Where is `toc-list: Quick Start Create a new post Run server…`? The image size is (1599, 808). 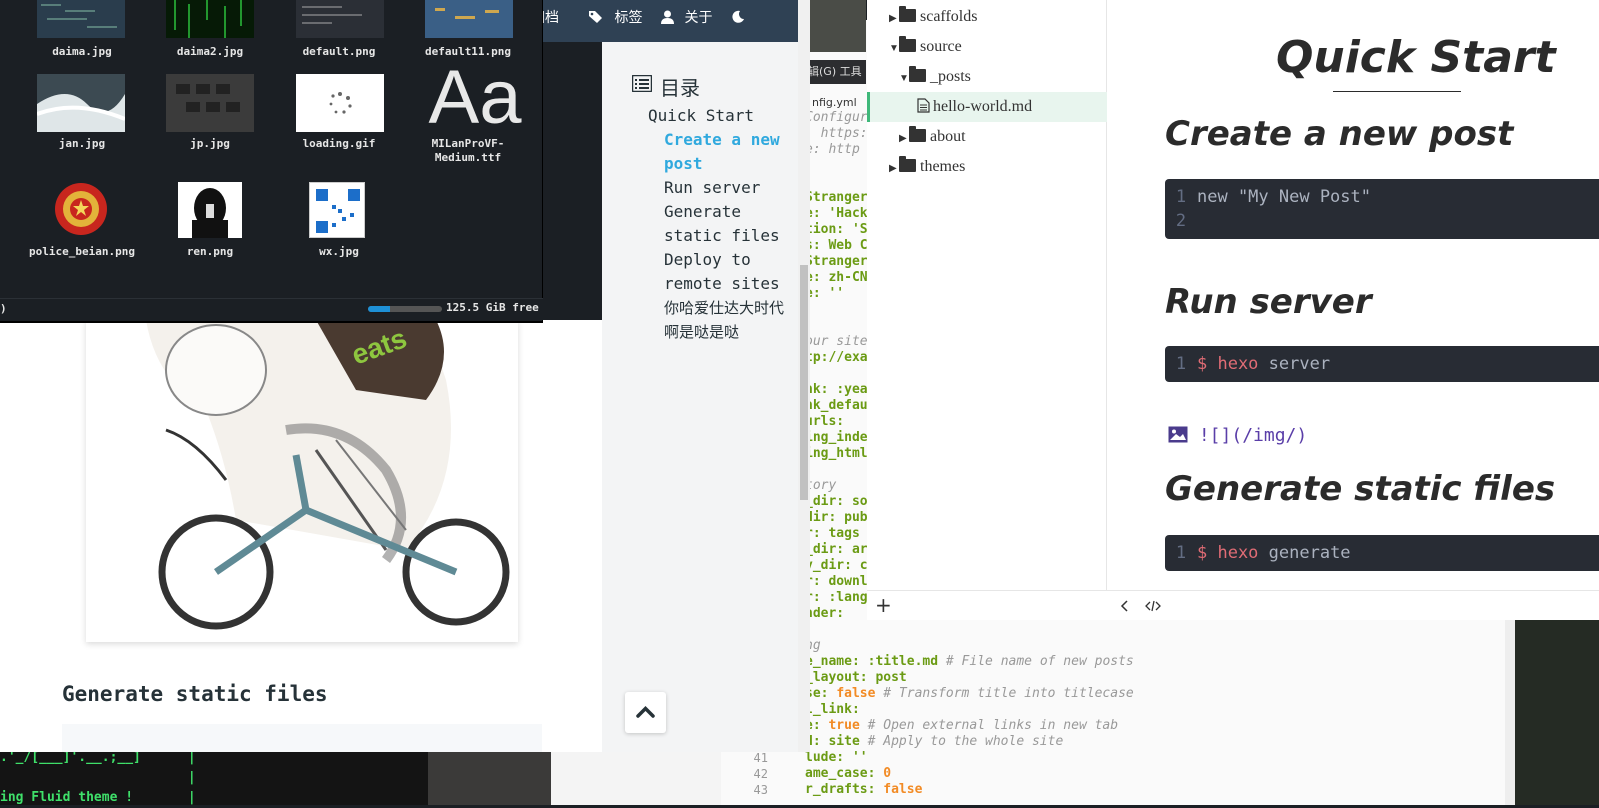 toc-list: Quick Start Create a new post Run server… is located at coordinates (723, 224).